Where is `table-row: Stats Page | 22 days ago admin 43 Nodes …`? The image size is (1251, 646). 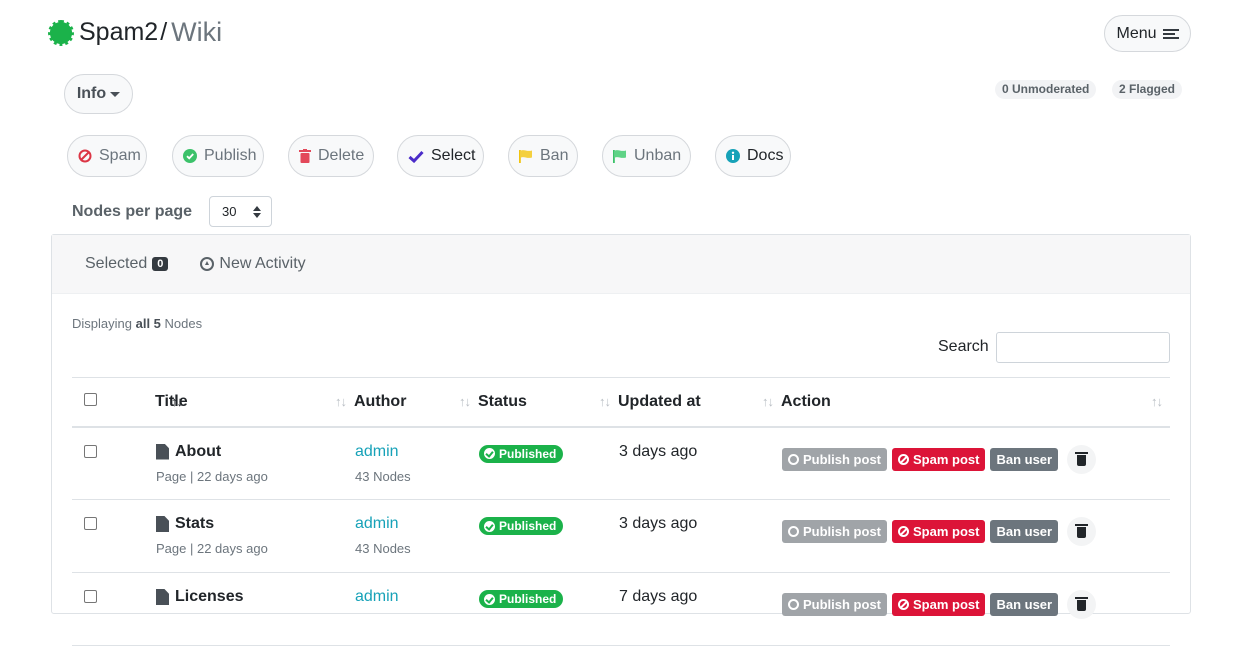 table-row: Stats Page | 22 days ago admin 43 Nodes … is located at coordinates (621, 536).